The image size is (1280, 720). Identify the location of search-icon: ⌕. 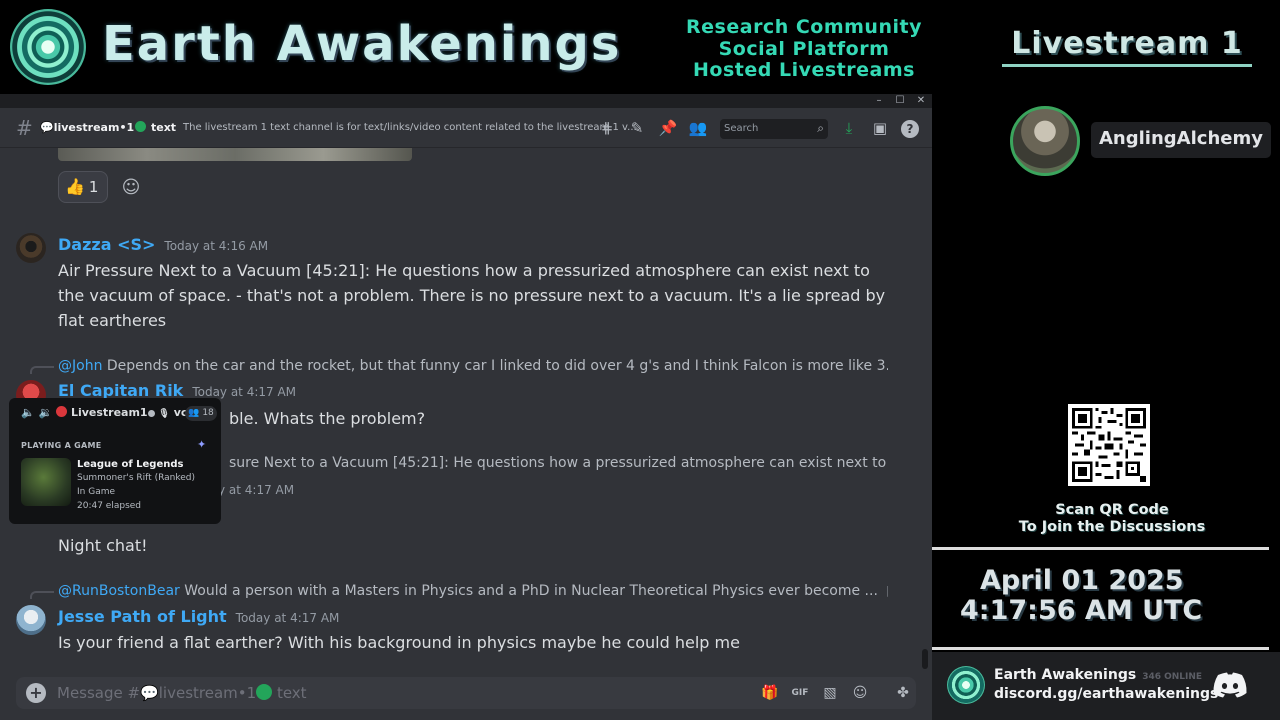
(820, 128).